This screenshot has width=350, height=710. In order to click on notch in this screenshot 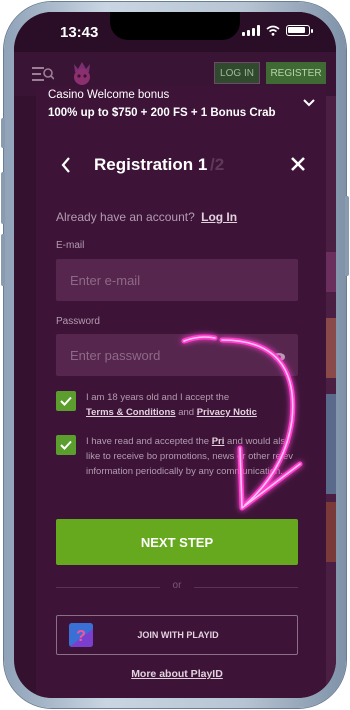, I will do `click(175, 26)`.